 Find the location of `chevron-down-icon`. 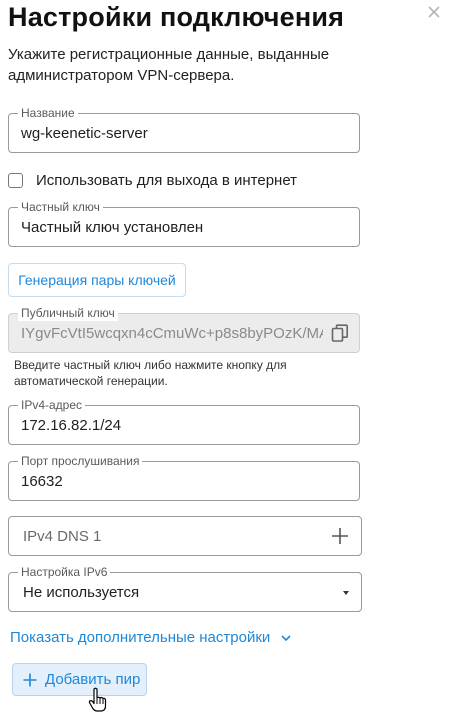

chevron-down-icon is located at coordinates (286, 638).